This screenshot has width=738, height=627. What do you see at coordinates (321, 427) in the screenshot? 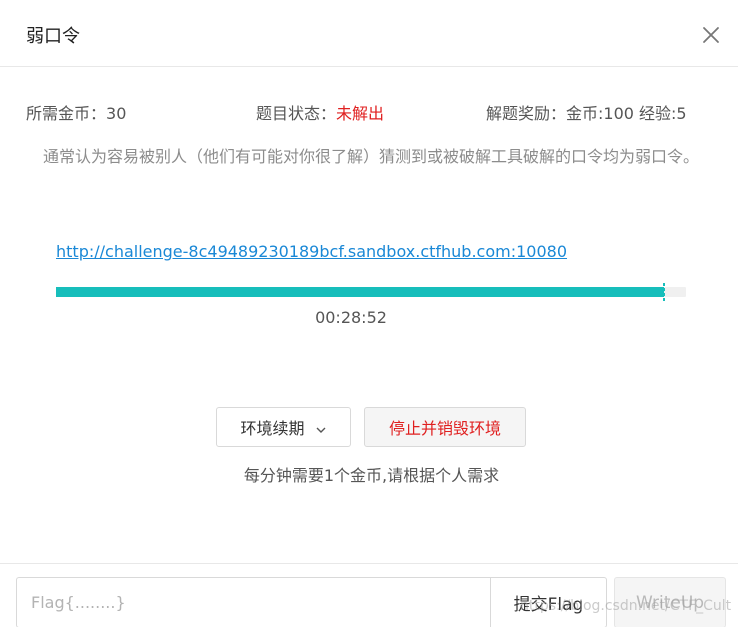
I see `chevron-down-icon` at bounding box center [321, 427].